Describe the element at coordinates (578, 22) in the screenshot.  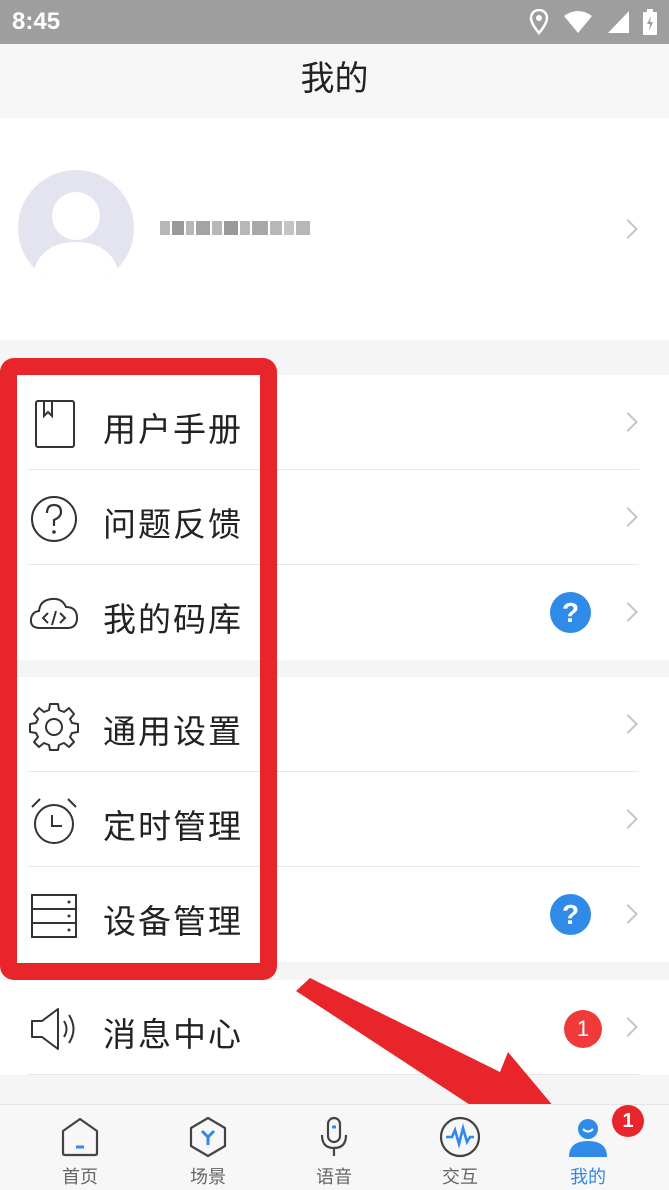
I see `wifi-icon` at that location.